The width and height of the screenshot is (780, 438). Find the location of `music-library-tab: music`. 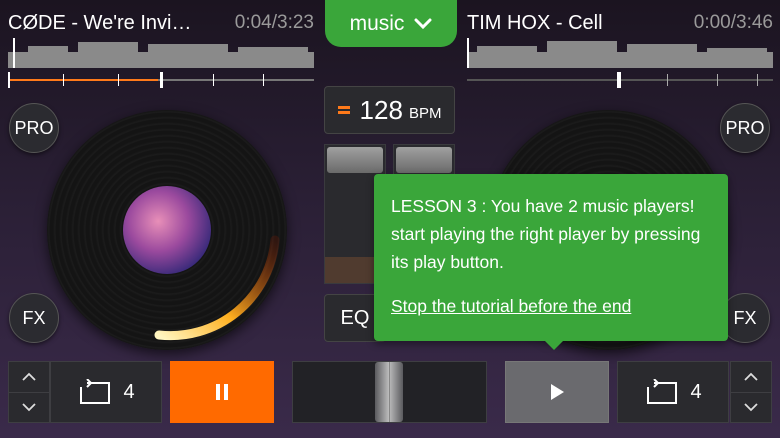

music-library-tab: music is located at coordinates (391, 23).